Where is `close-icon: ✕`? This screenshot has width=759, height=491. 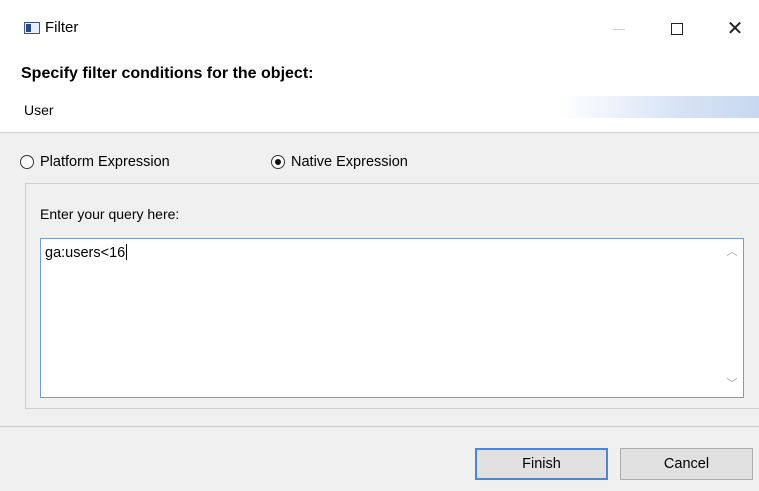 close-icon: ✕ is located at coordinates (735, 29).